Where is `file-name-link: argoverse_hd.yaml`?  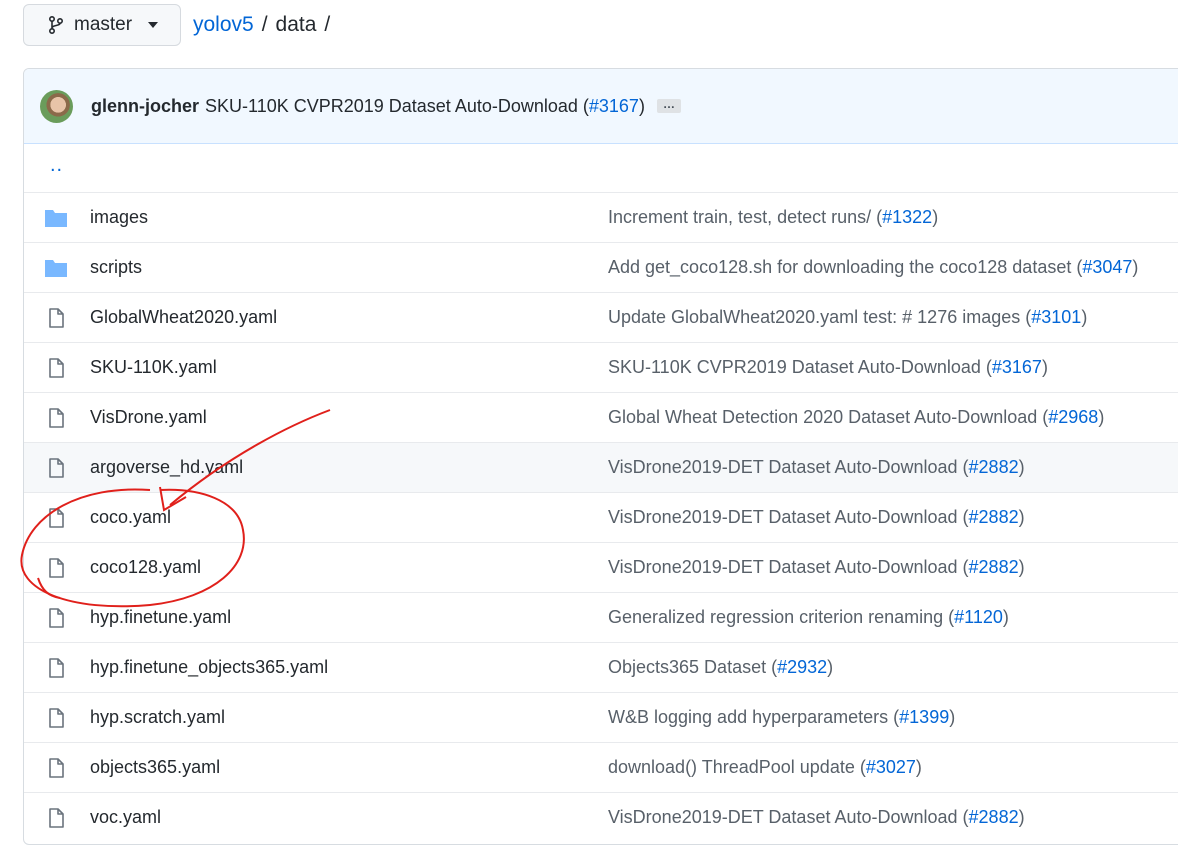
file-name-link: argoverse_hd.yaml is located at coordinates (166, 467).